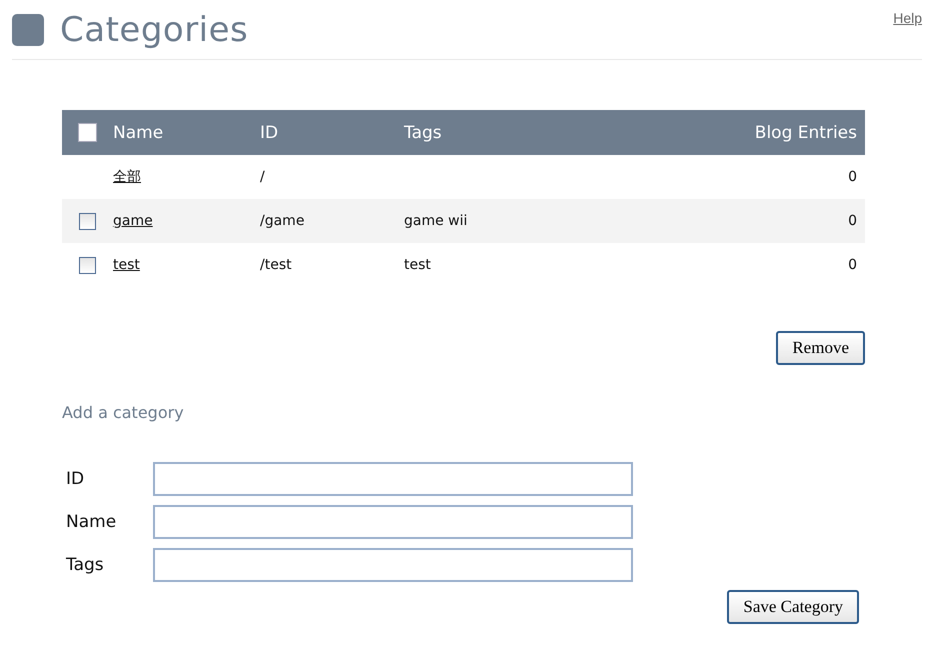 This screenshot has height=668, width=925. I want to click on section-heading: Add a category, so click(123, 412).